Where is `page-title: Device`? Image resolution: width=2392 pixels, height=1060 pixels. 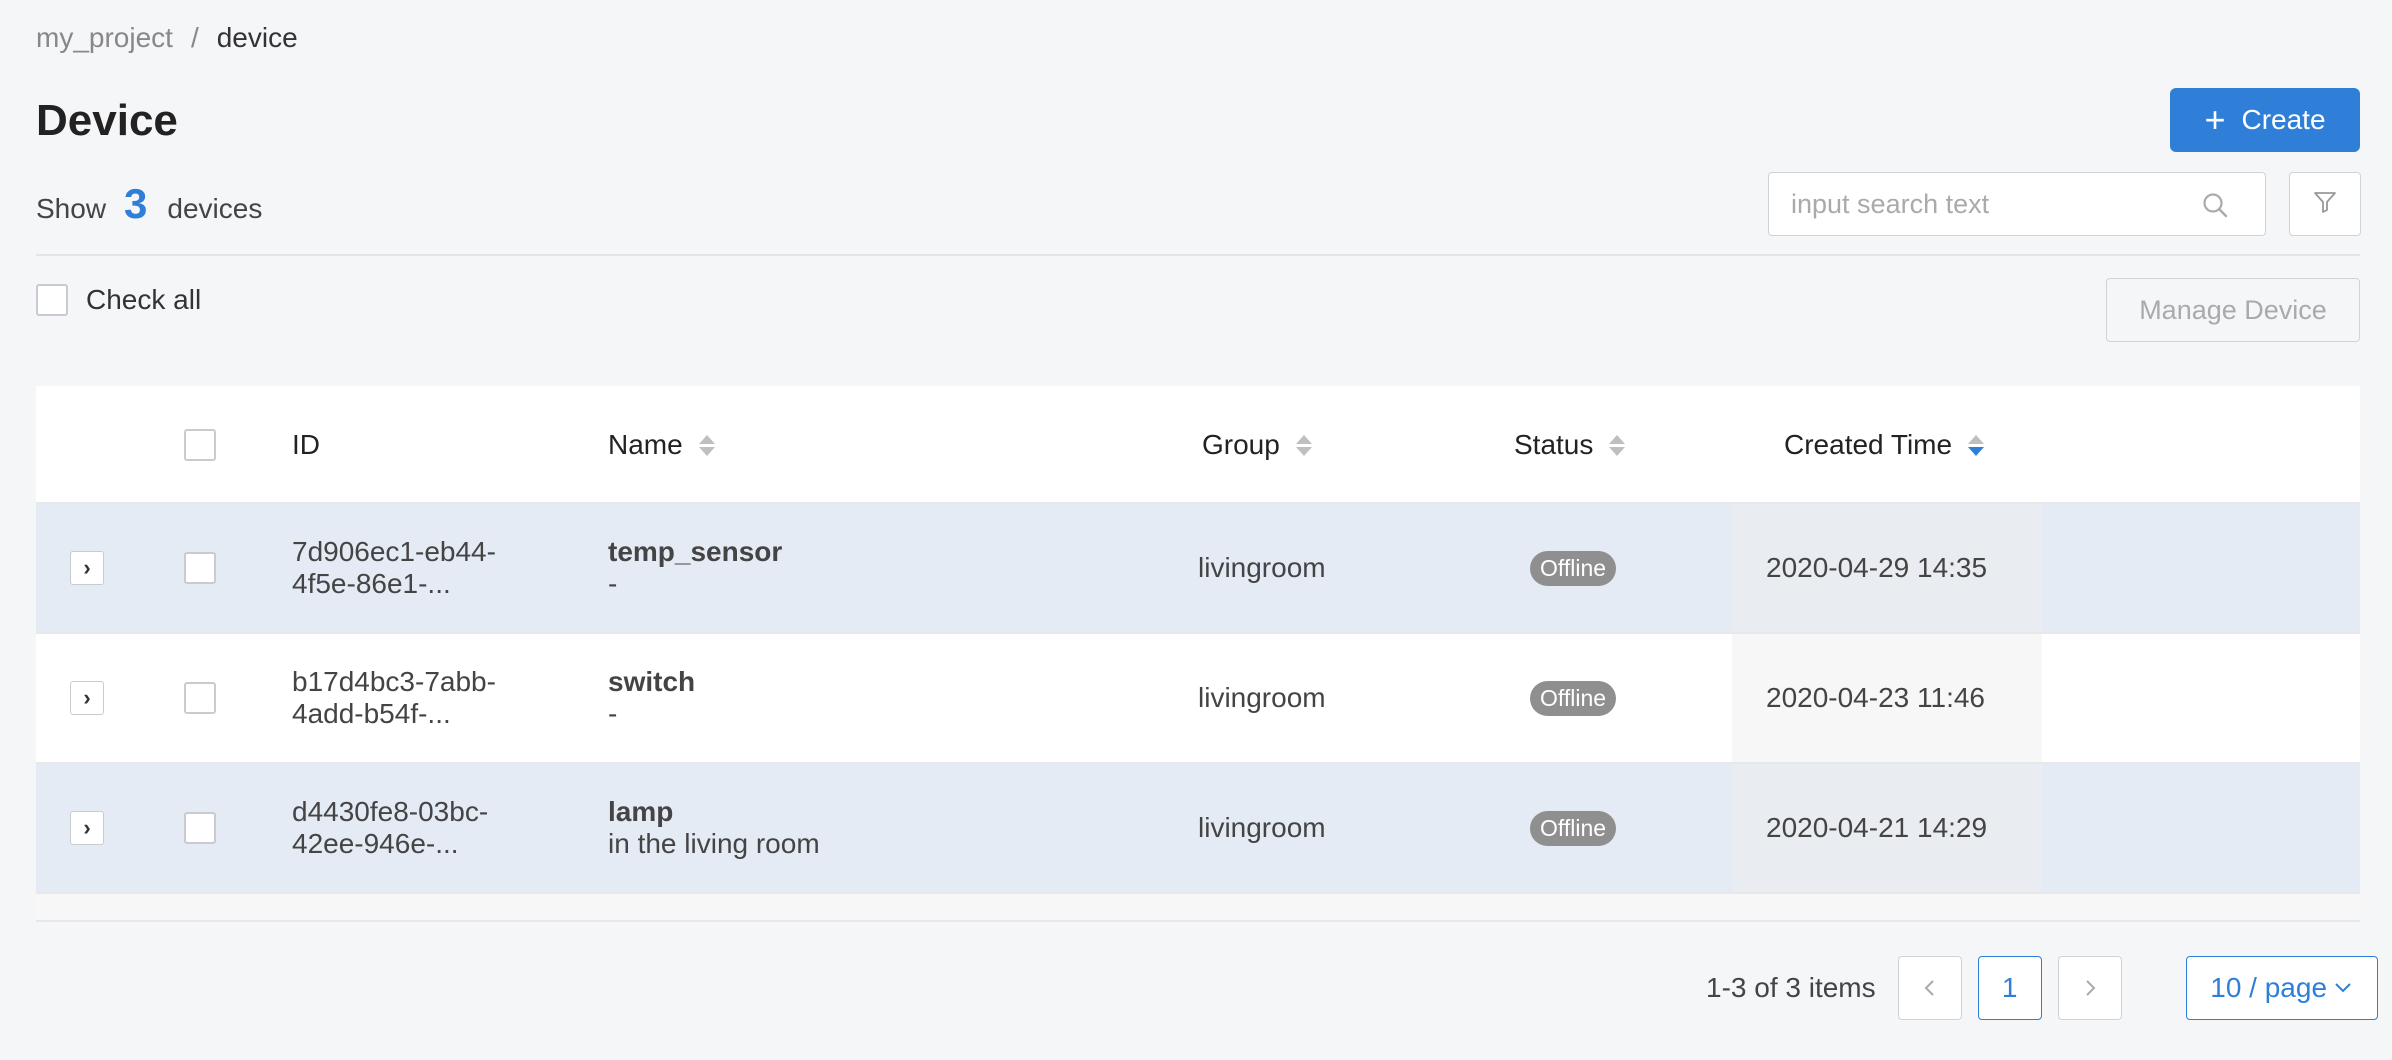 page-title: Device is located at coordinates (107, 120).